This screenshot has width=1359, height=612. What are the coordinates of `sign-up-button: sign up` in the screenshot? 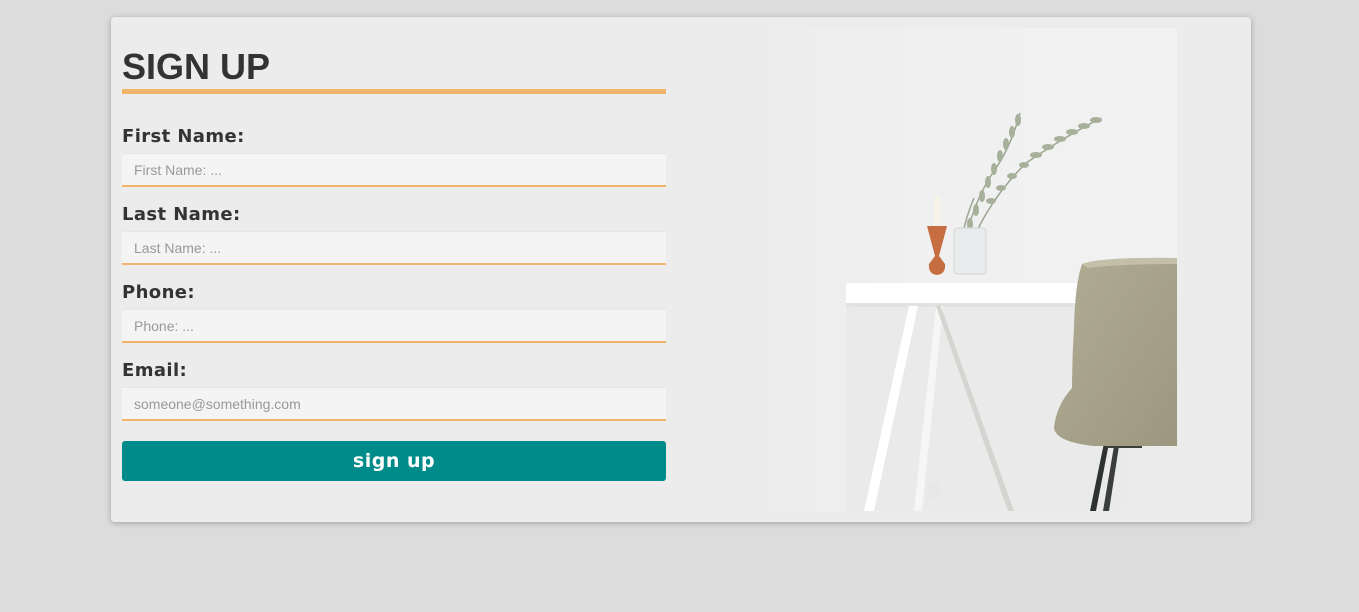 It's located at (394, 461).